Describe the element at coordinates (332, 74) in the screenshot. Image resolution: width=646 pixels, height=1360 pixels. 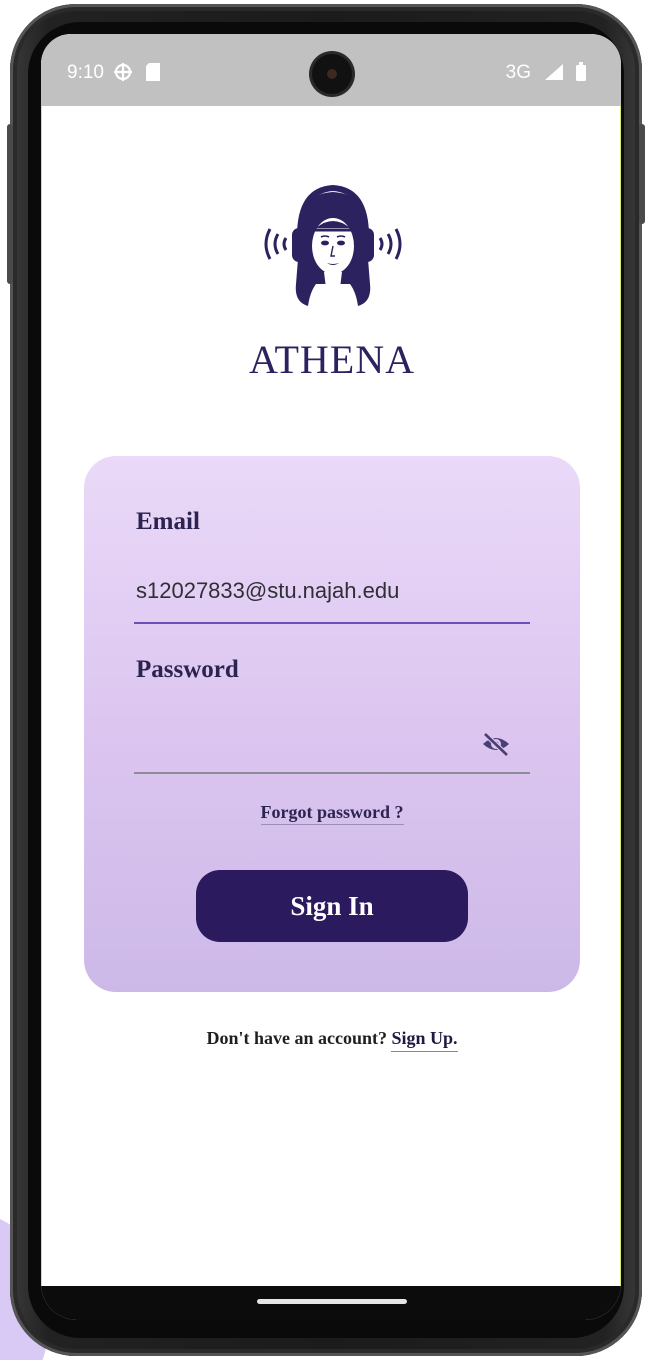
I see `front-camera` at that location.